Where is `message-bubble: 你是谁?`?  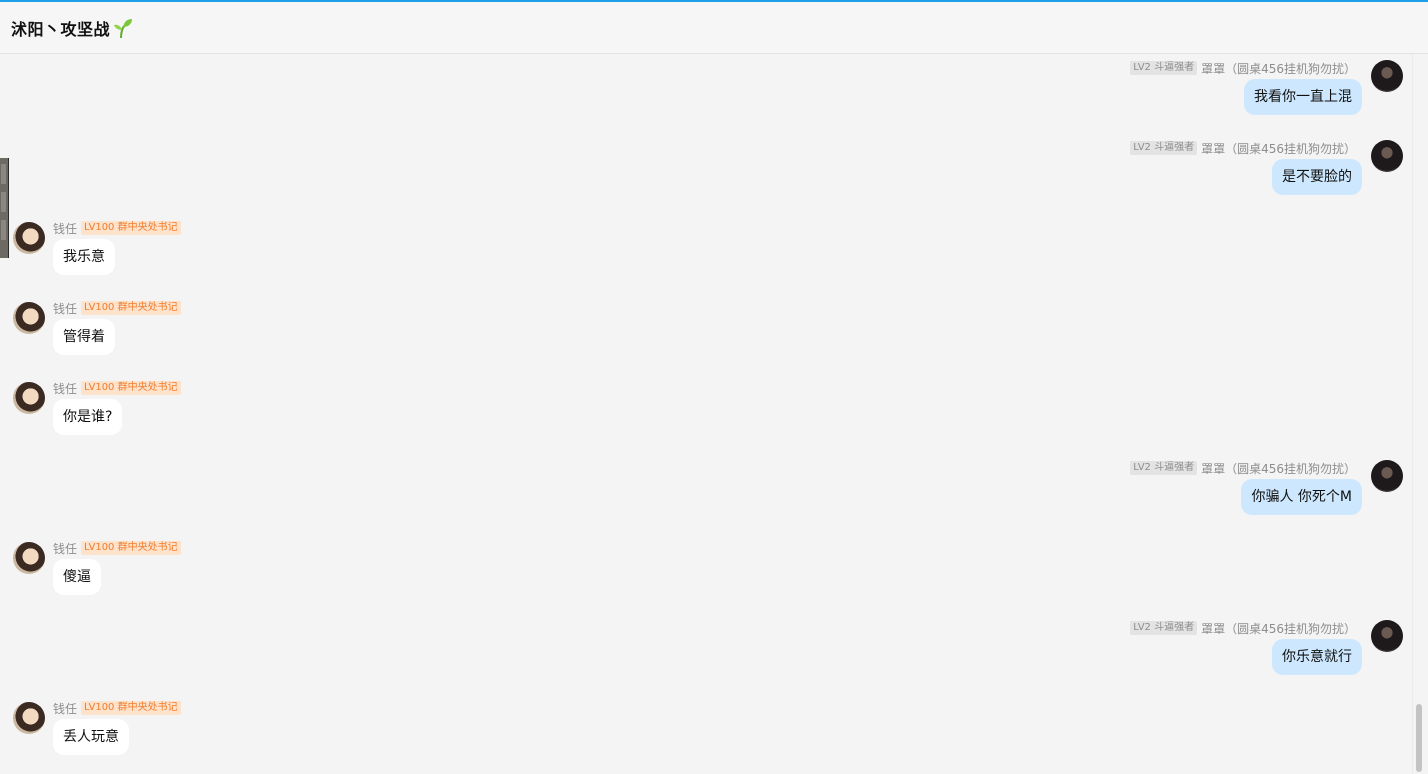 message-bubble: 你是谁? is located at coordinates (88, 417).